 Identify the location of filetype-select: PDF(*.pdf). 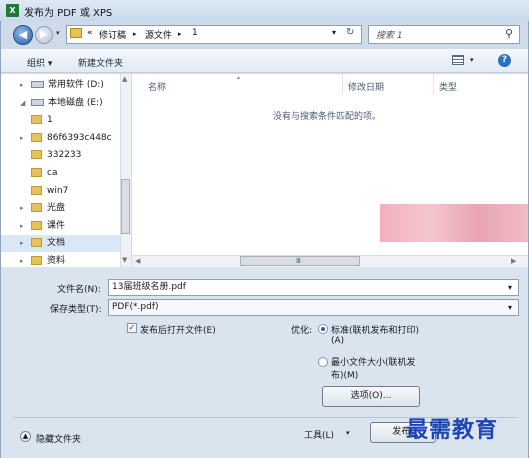
(313, 307).